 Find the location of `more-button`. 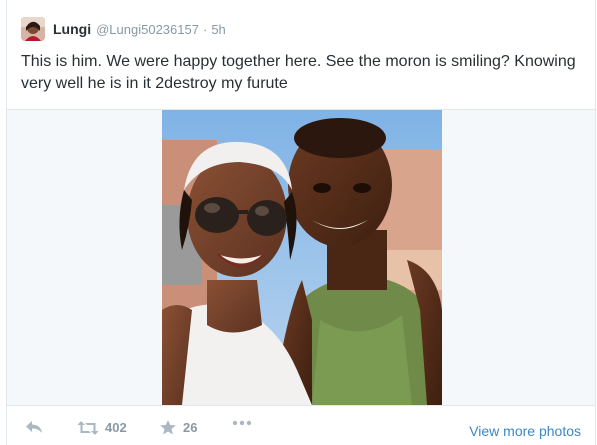

more-button is located at coordinates (242, 423).